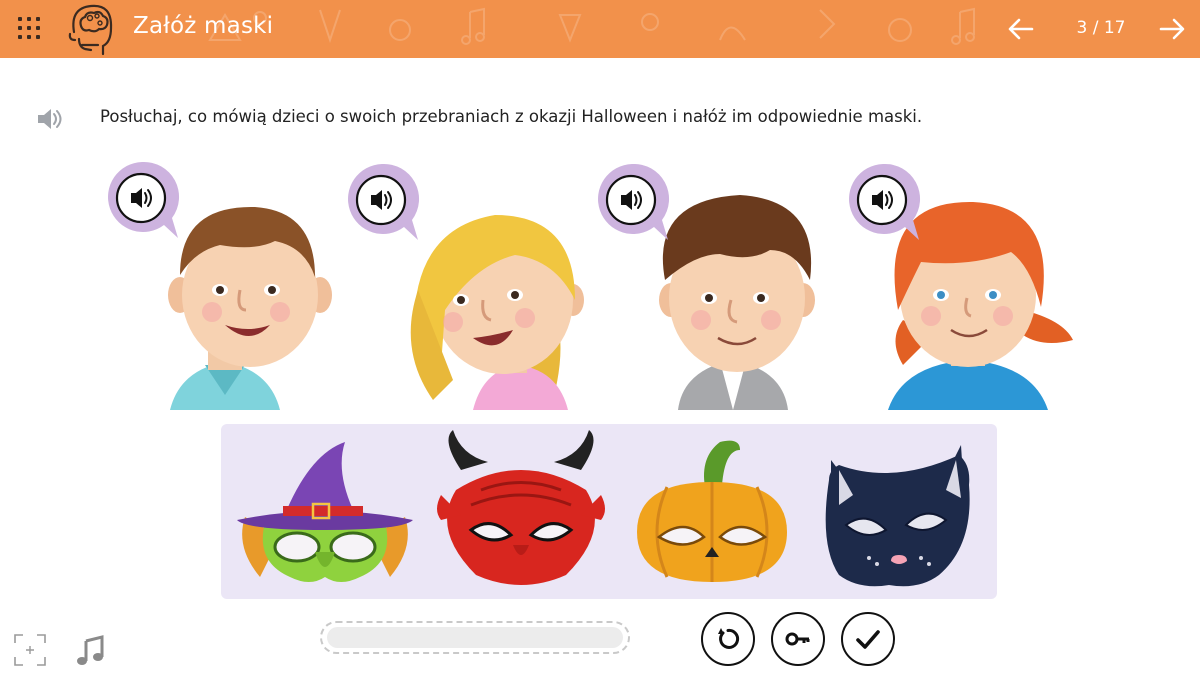 The width and height of the screenshot is (1200, 678). I want to click on page-title: Załóż maski, so click(203, 26).